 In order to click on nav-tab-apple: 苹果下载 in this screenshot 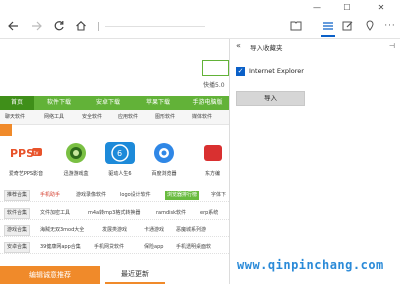, I will do `click(158, 103)`.